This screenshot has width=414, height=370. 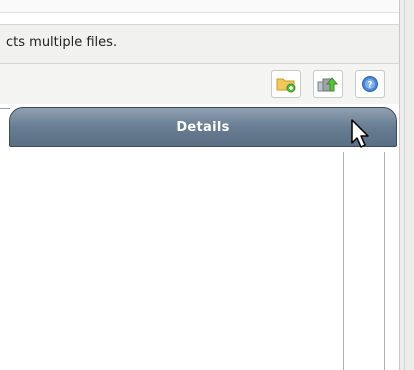 I want to click on scrollbar-line, so click(x=404, y=185).